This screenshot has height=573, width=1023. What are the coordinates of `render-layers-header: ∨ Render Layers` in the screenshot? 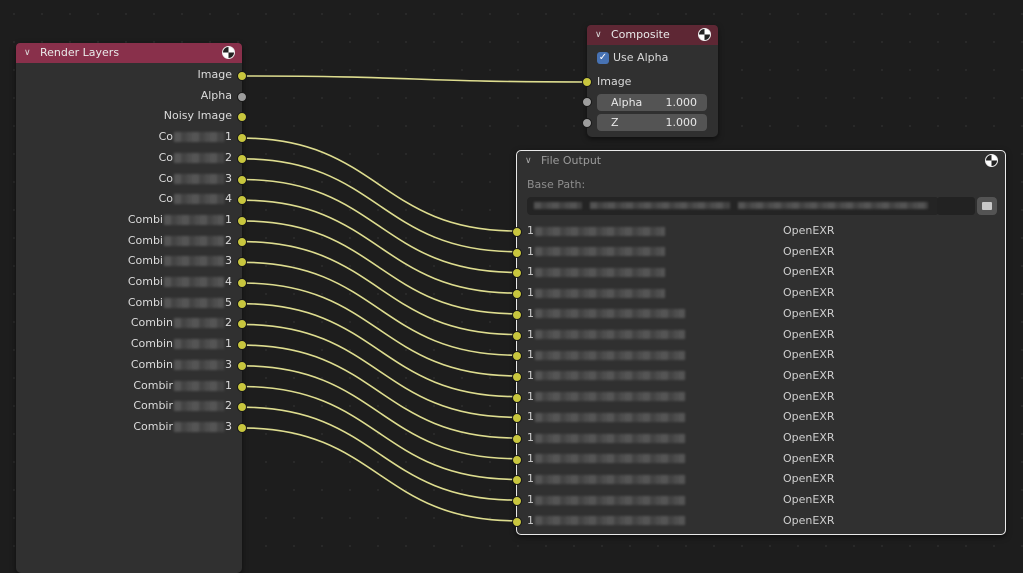 It's located at (129, 53).